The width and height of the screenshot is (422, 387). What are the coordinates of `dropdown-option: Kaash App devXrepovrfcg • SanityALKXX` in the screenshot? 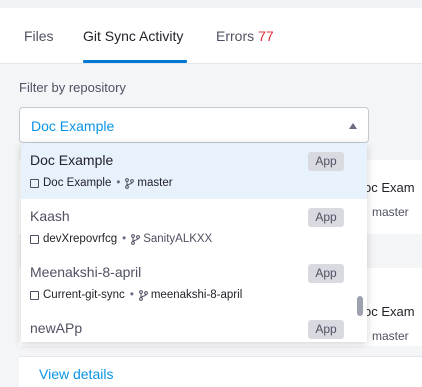 It's located at (194, 227).